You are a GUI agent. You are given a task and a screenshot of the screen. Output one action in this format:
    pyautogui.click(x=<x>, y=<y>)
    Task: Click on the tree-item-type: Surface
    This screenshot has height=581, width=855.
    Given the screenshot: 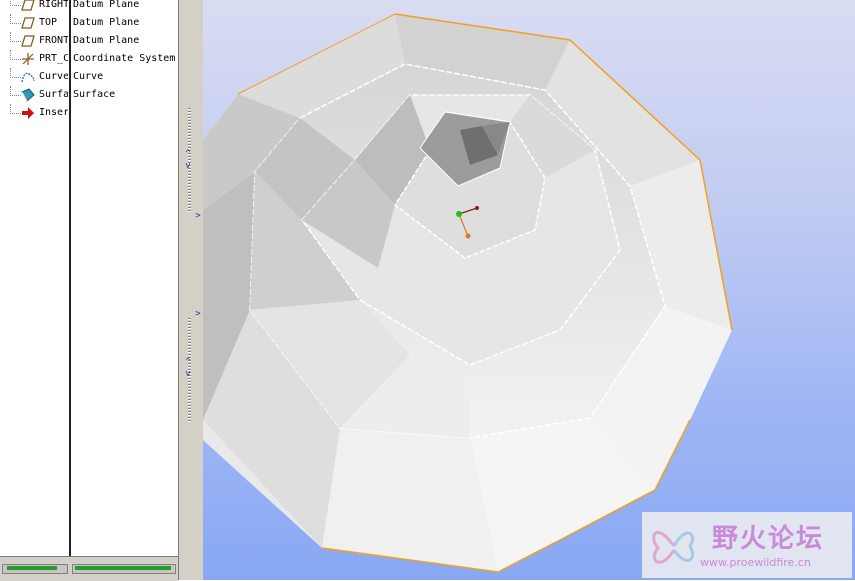 What is the action you would take?
    pyautogui.click(x=94, y=94)
    